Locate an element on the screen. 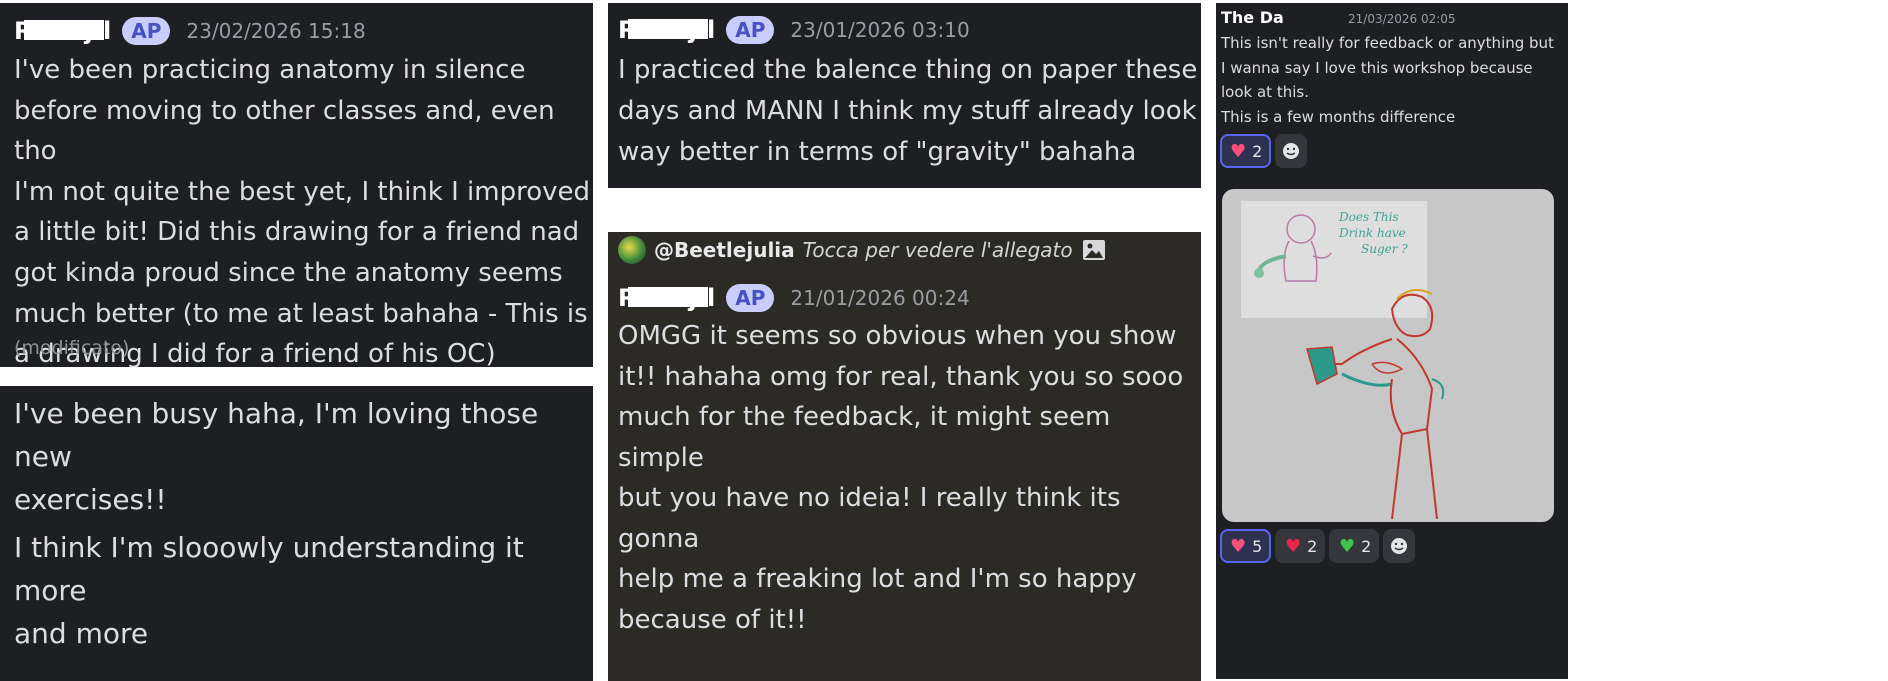  reaction-sparkling-heart: ♥ 5 is located at coordinates (1245, 546).